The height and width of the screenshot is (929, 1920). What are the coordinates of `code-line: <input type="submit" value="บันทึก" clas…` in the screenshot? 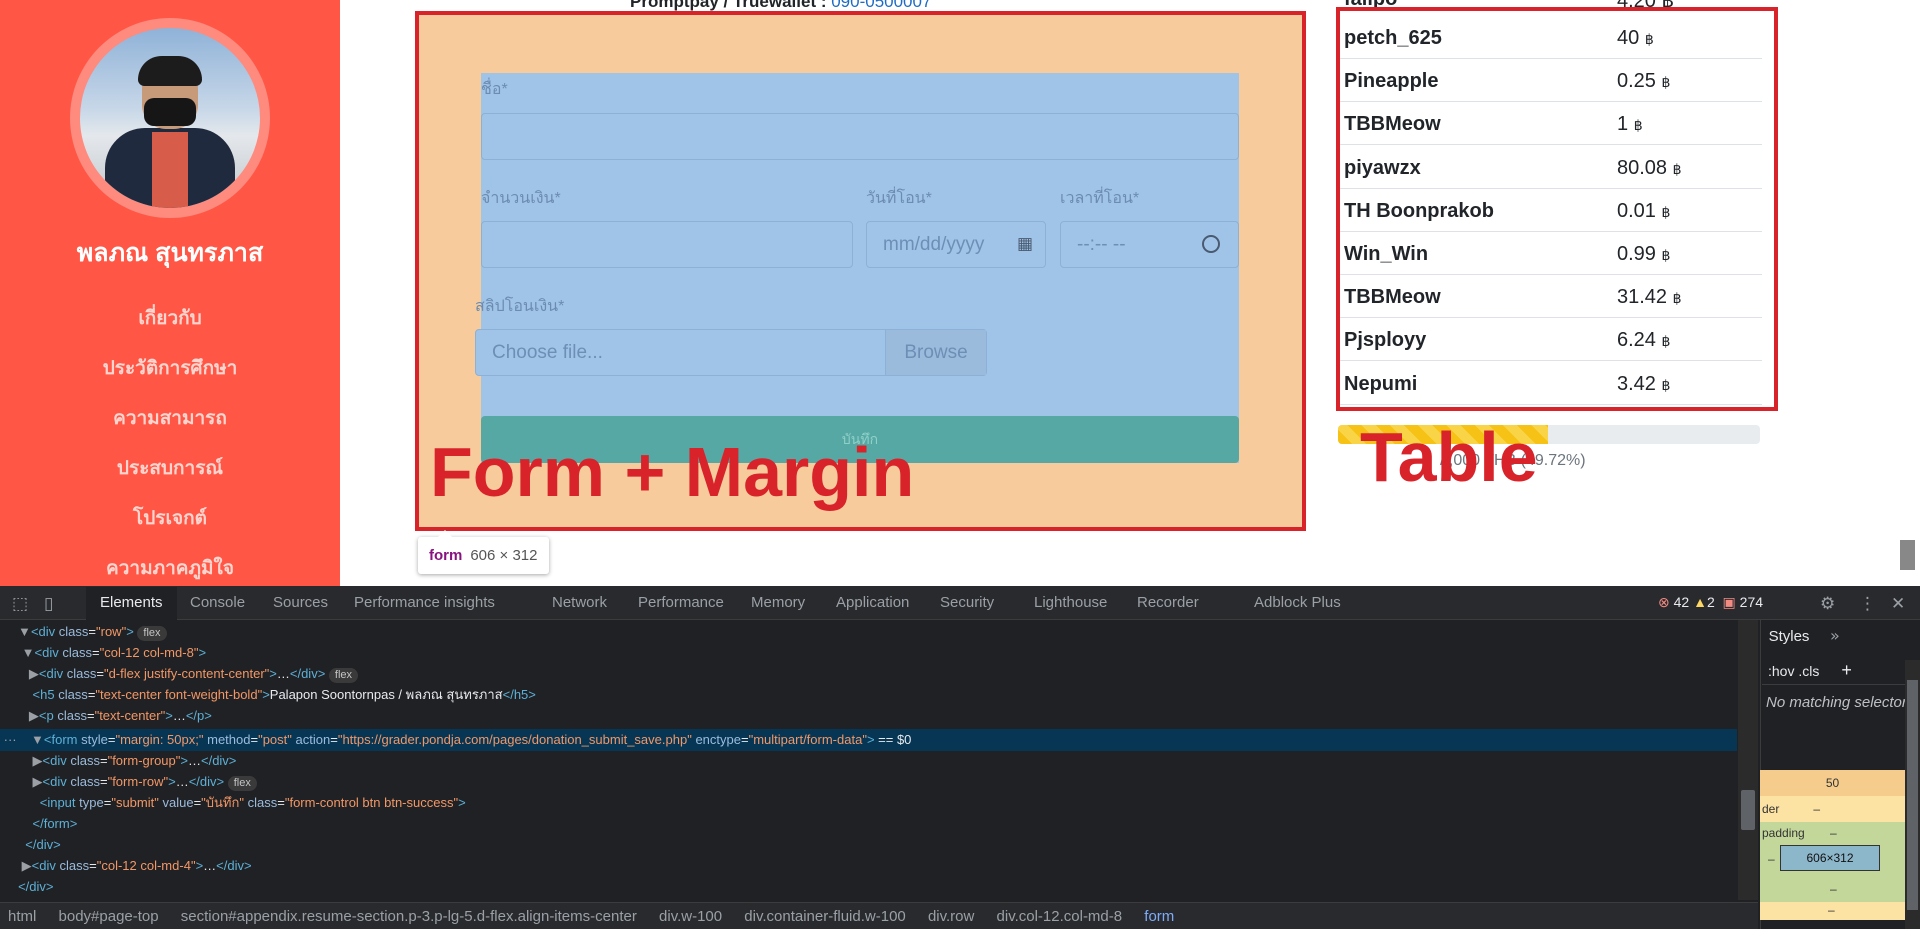 It's located at (868, 802).